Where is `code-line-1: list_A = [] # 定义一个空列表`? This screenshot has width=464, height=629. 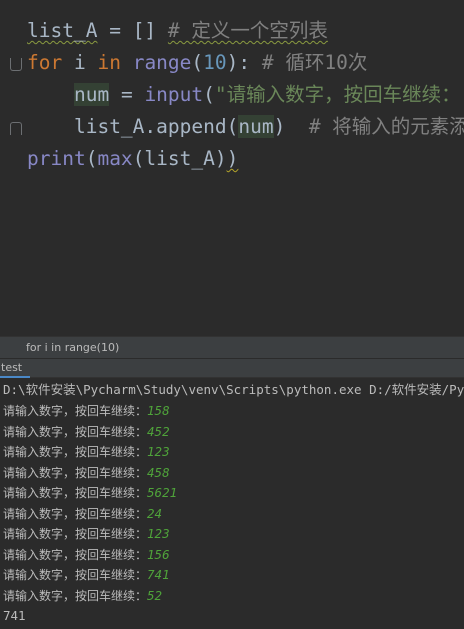 code-line-1: list_A = [] # 定义一个空列表 is located at coordinates (177, 31).